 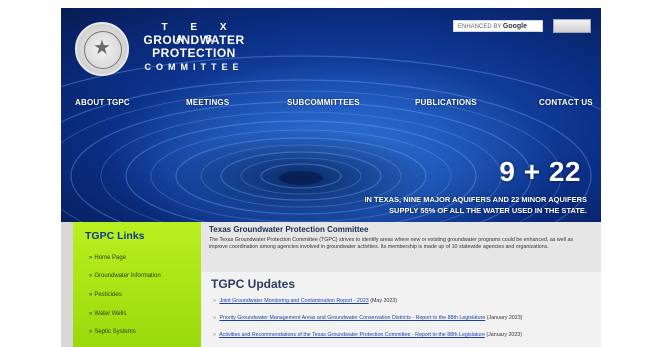 What do you see at coordinates (112, 332) in the screenshot?
I see `sidebar-item-septic-systems: Septic Systems` at bounding box center [112, 332].